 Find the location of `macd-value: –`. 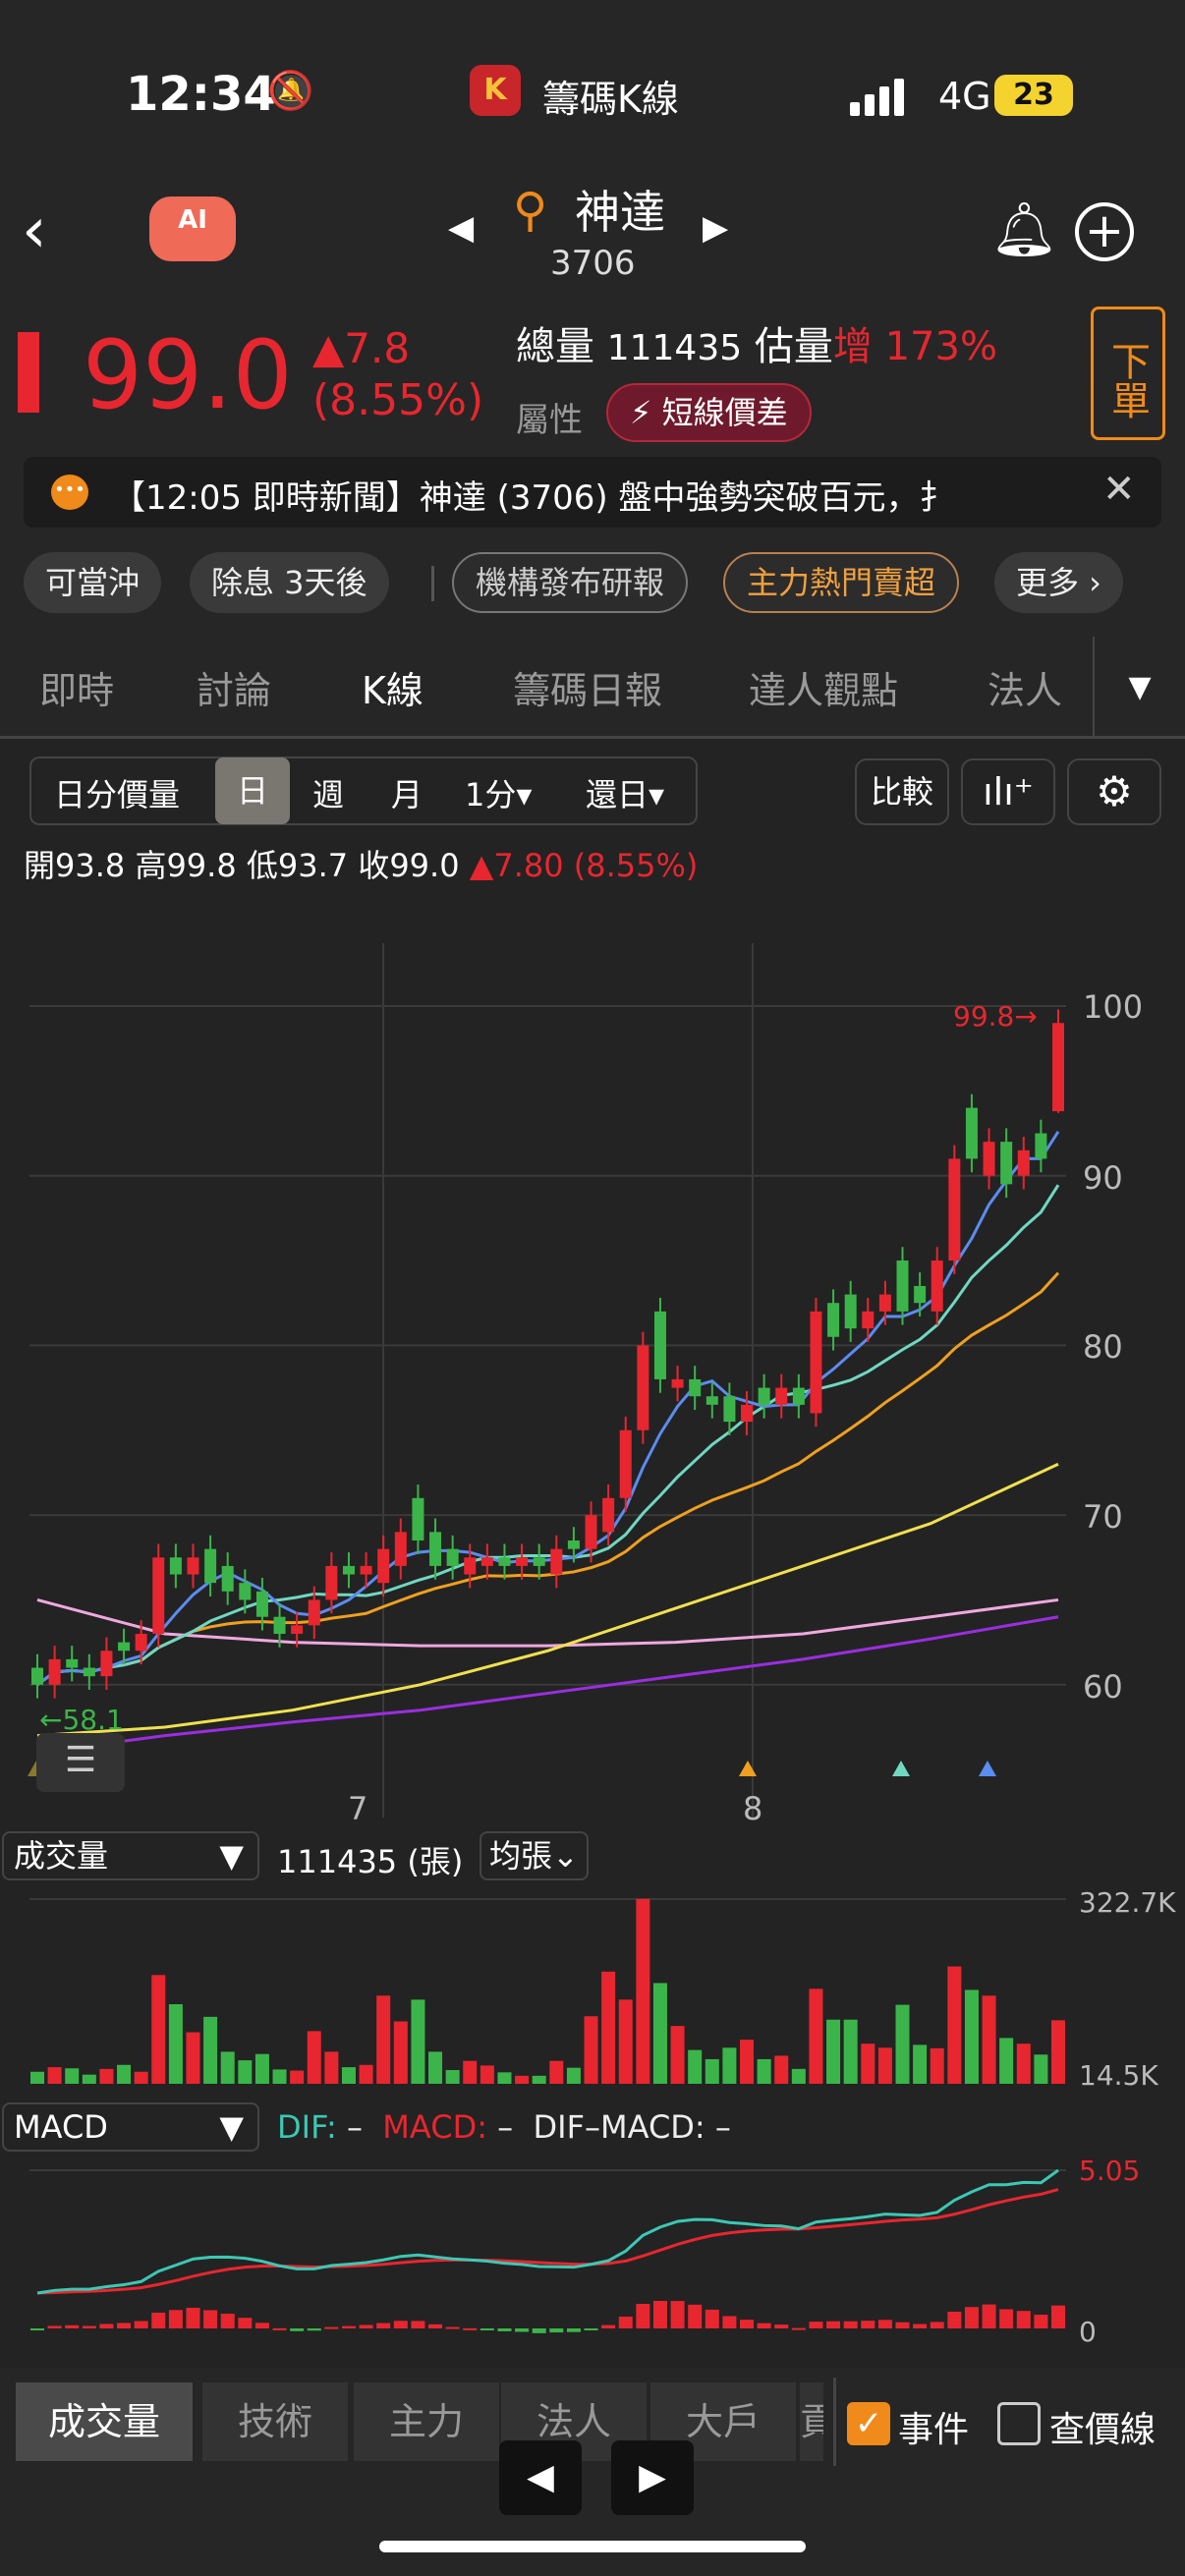

macd-value: – is located at coordinates (505, 2127).